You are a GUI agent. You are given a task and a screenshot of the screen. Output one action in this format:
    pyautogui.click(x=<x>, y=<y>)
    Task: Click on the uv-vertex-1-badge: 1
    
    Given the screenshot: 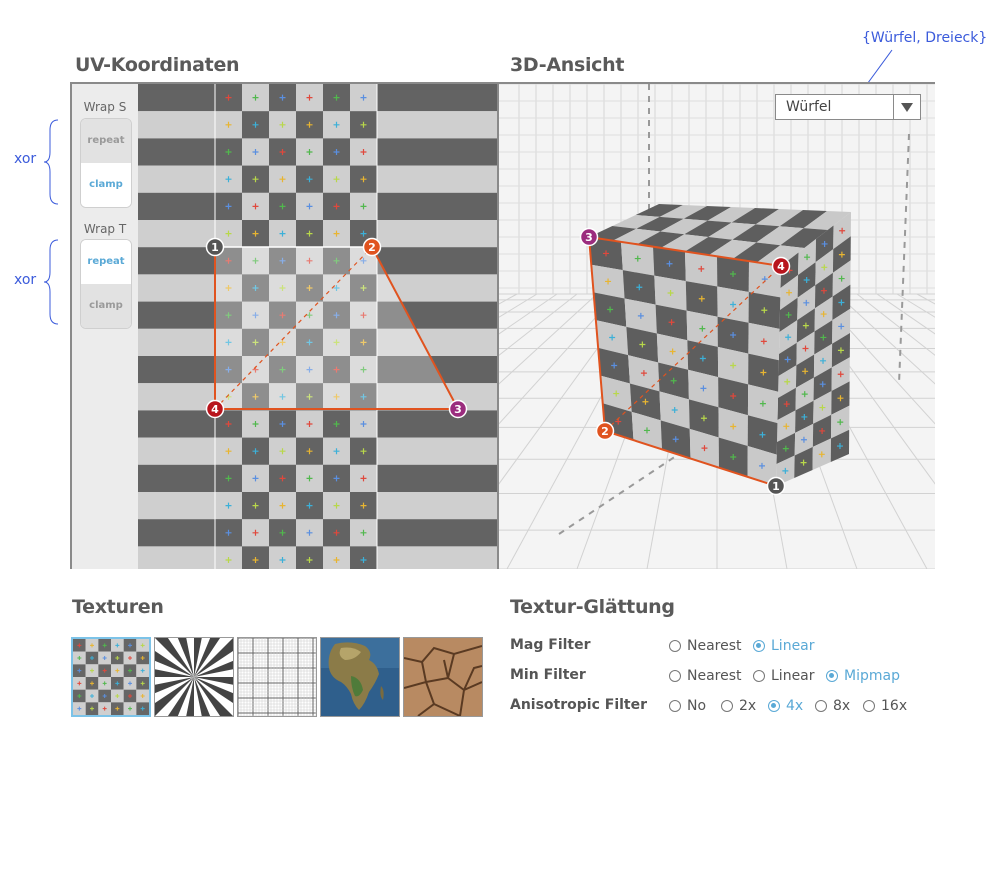 What is the action you would take?
    pyautogui.click(x=215, y=247)
    